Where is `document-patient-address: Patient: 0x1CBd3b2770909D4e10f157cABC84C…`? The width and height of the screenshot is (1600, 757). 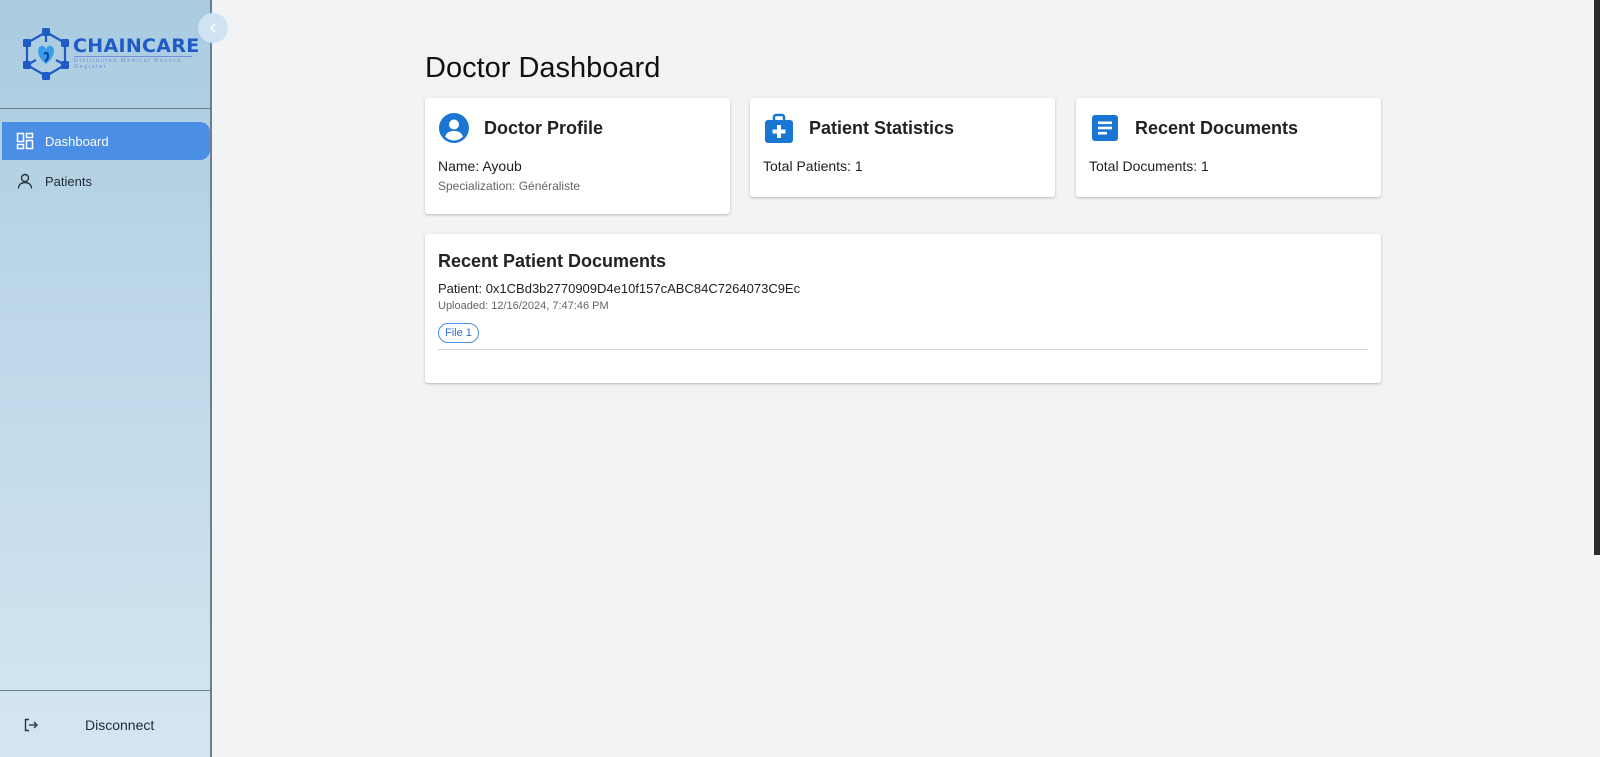 document-patient-address: Patient: 0x1CBd3b2770909D4e10f157cABC84C… is located at coordinates (619, 288).